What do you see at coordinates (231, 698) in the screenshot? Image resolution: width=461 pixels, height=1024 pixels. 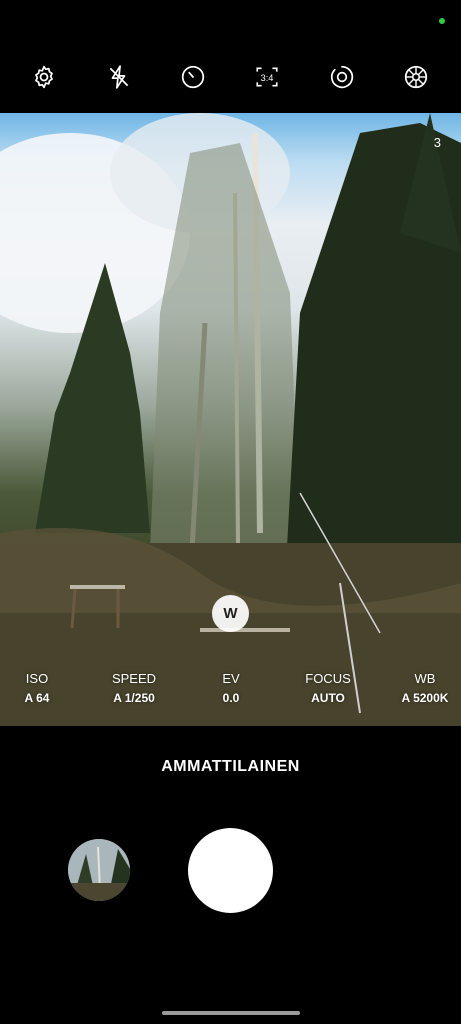 I see `param-value: 0.0` at bounding box center [231, 698].